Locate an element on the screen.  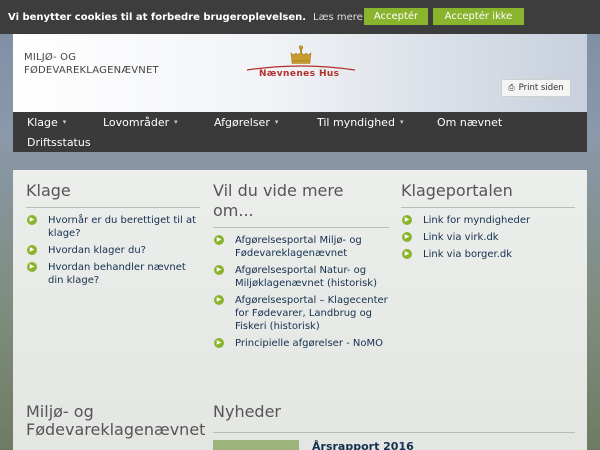
nav-label: Lovområder is located at coordinates (136, 122).